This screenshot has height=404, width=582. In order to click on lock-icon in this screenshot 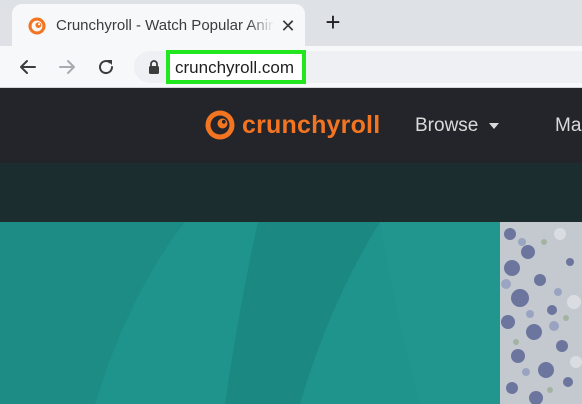, I will do `click(154, 67)`.